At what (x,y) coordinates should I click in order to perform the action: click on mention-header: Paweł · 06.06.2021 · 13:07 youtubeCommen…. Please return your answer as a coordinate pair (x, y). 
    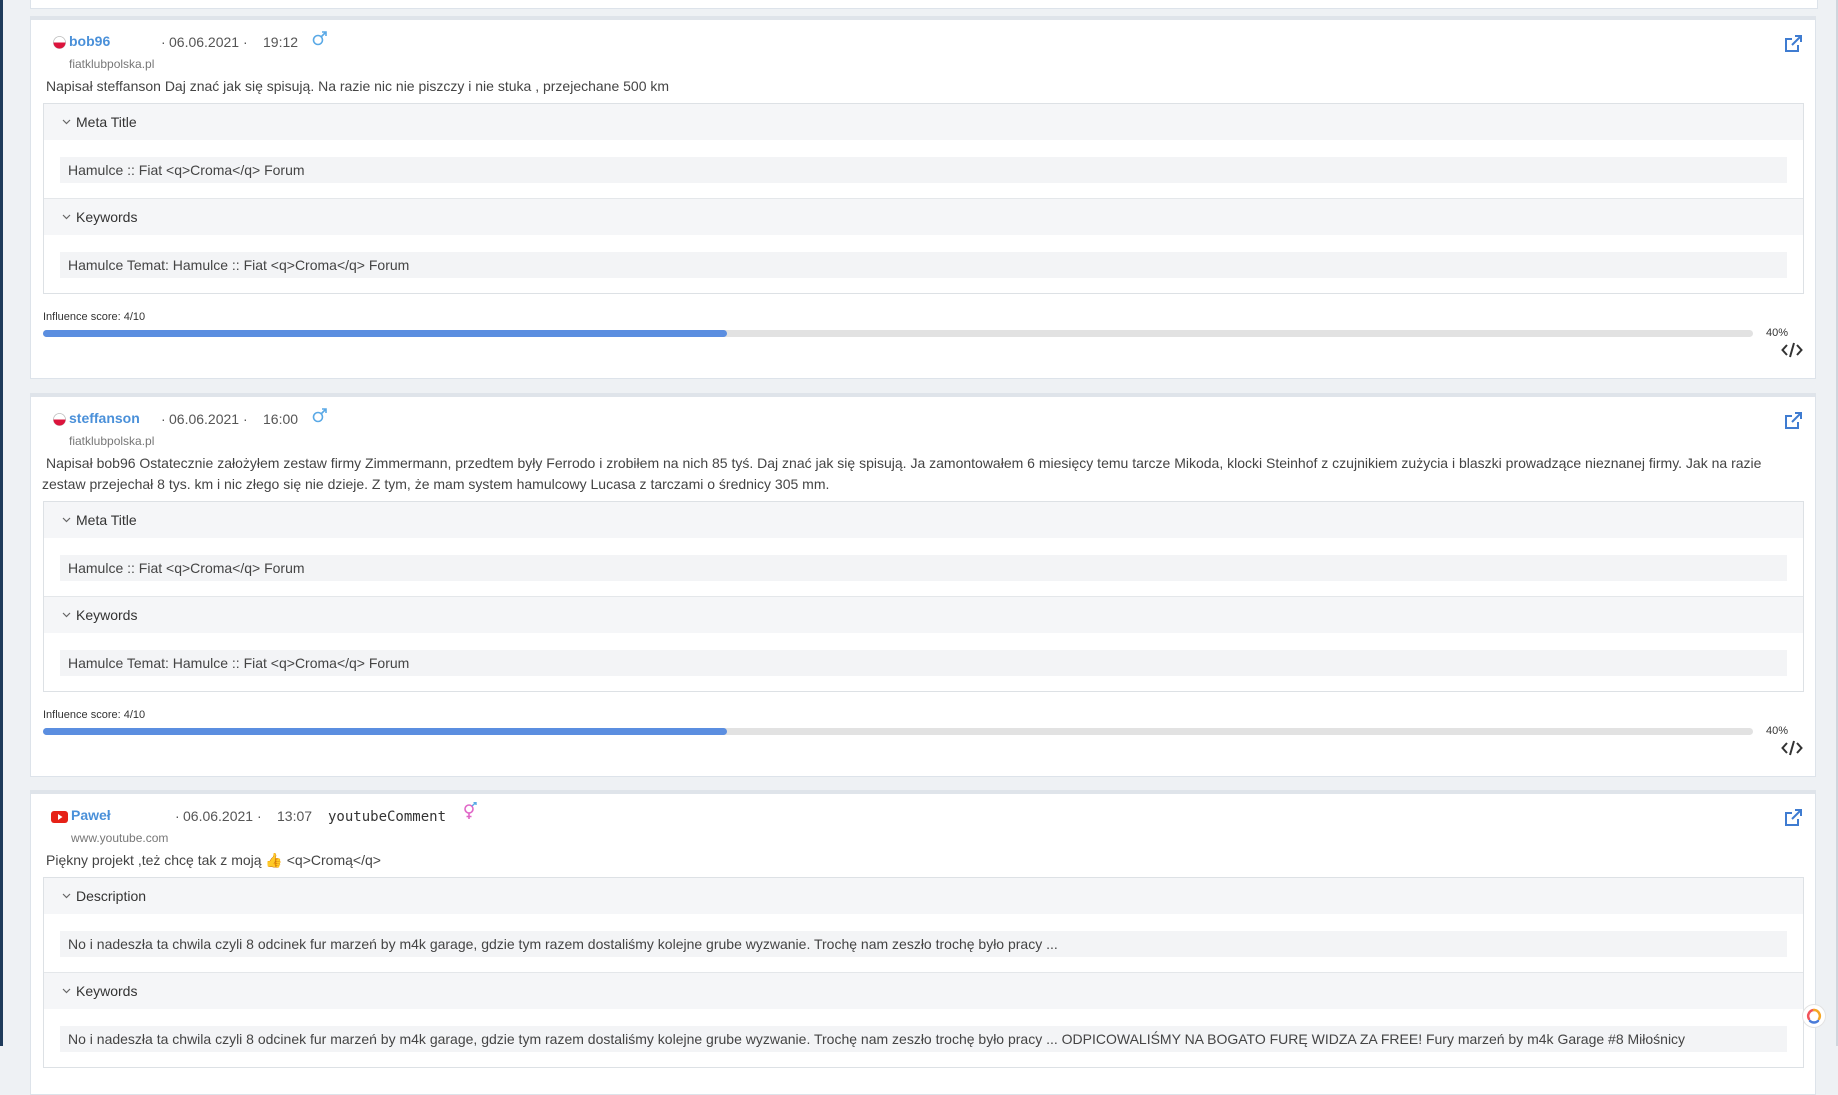
    Looking at the image, I should click on (923, 819).